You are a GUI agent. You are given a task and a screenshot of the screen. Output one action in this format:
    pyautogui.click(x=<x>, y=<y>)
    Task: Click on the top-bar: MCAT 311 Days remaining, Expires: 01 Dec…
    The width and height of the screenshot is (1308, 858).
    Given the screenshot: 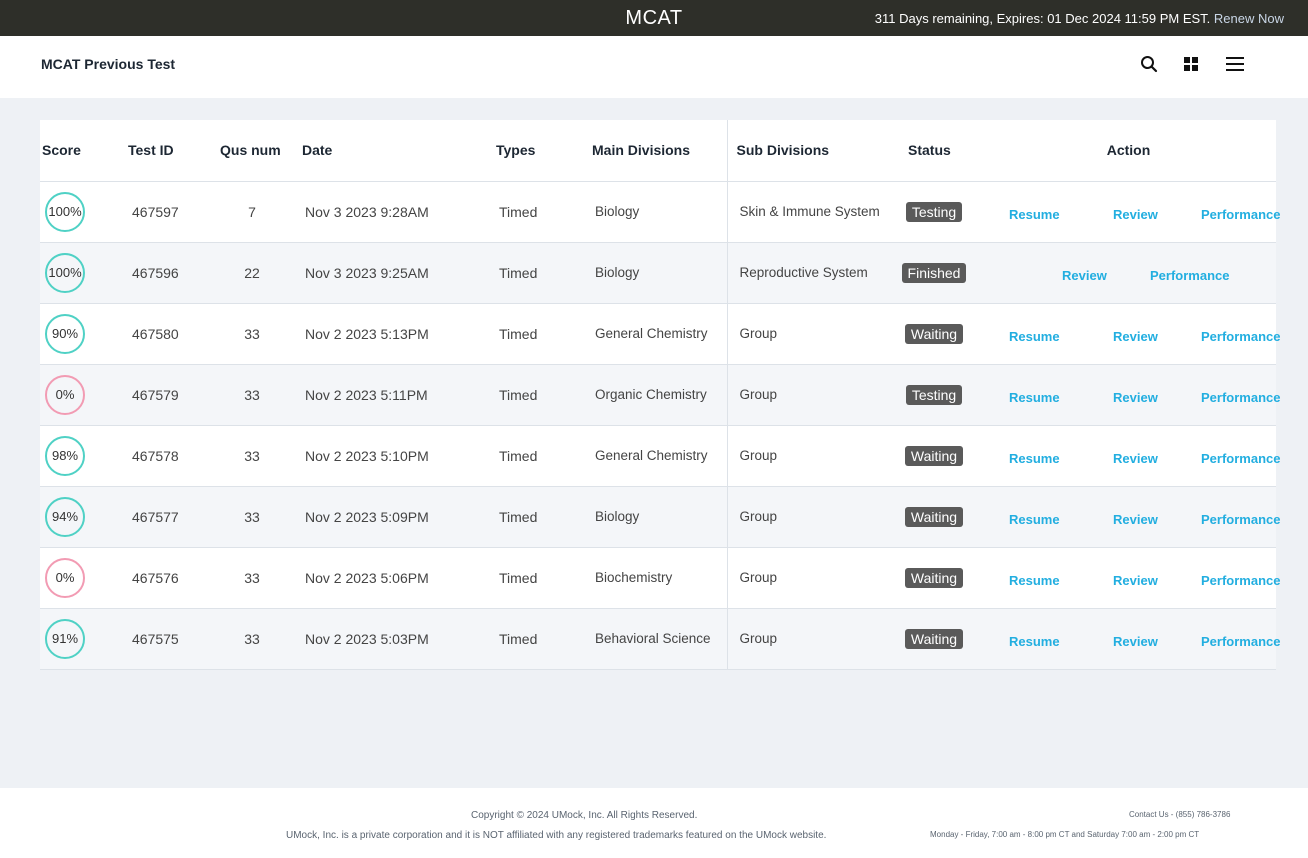 What is the action you would take?
    pyautogui.click(x=654, y=18)
    